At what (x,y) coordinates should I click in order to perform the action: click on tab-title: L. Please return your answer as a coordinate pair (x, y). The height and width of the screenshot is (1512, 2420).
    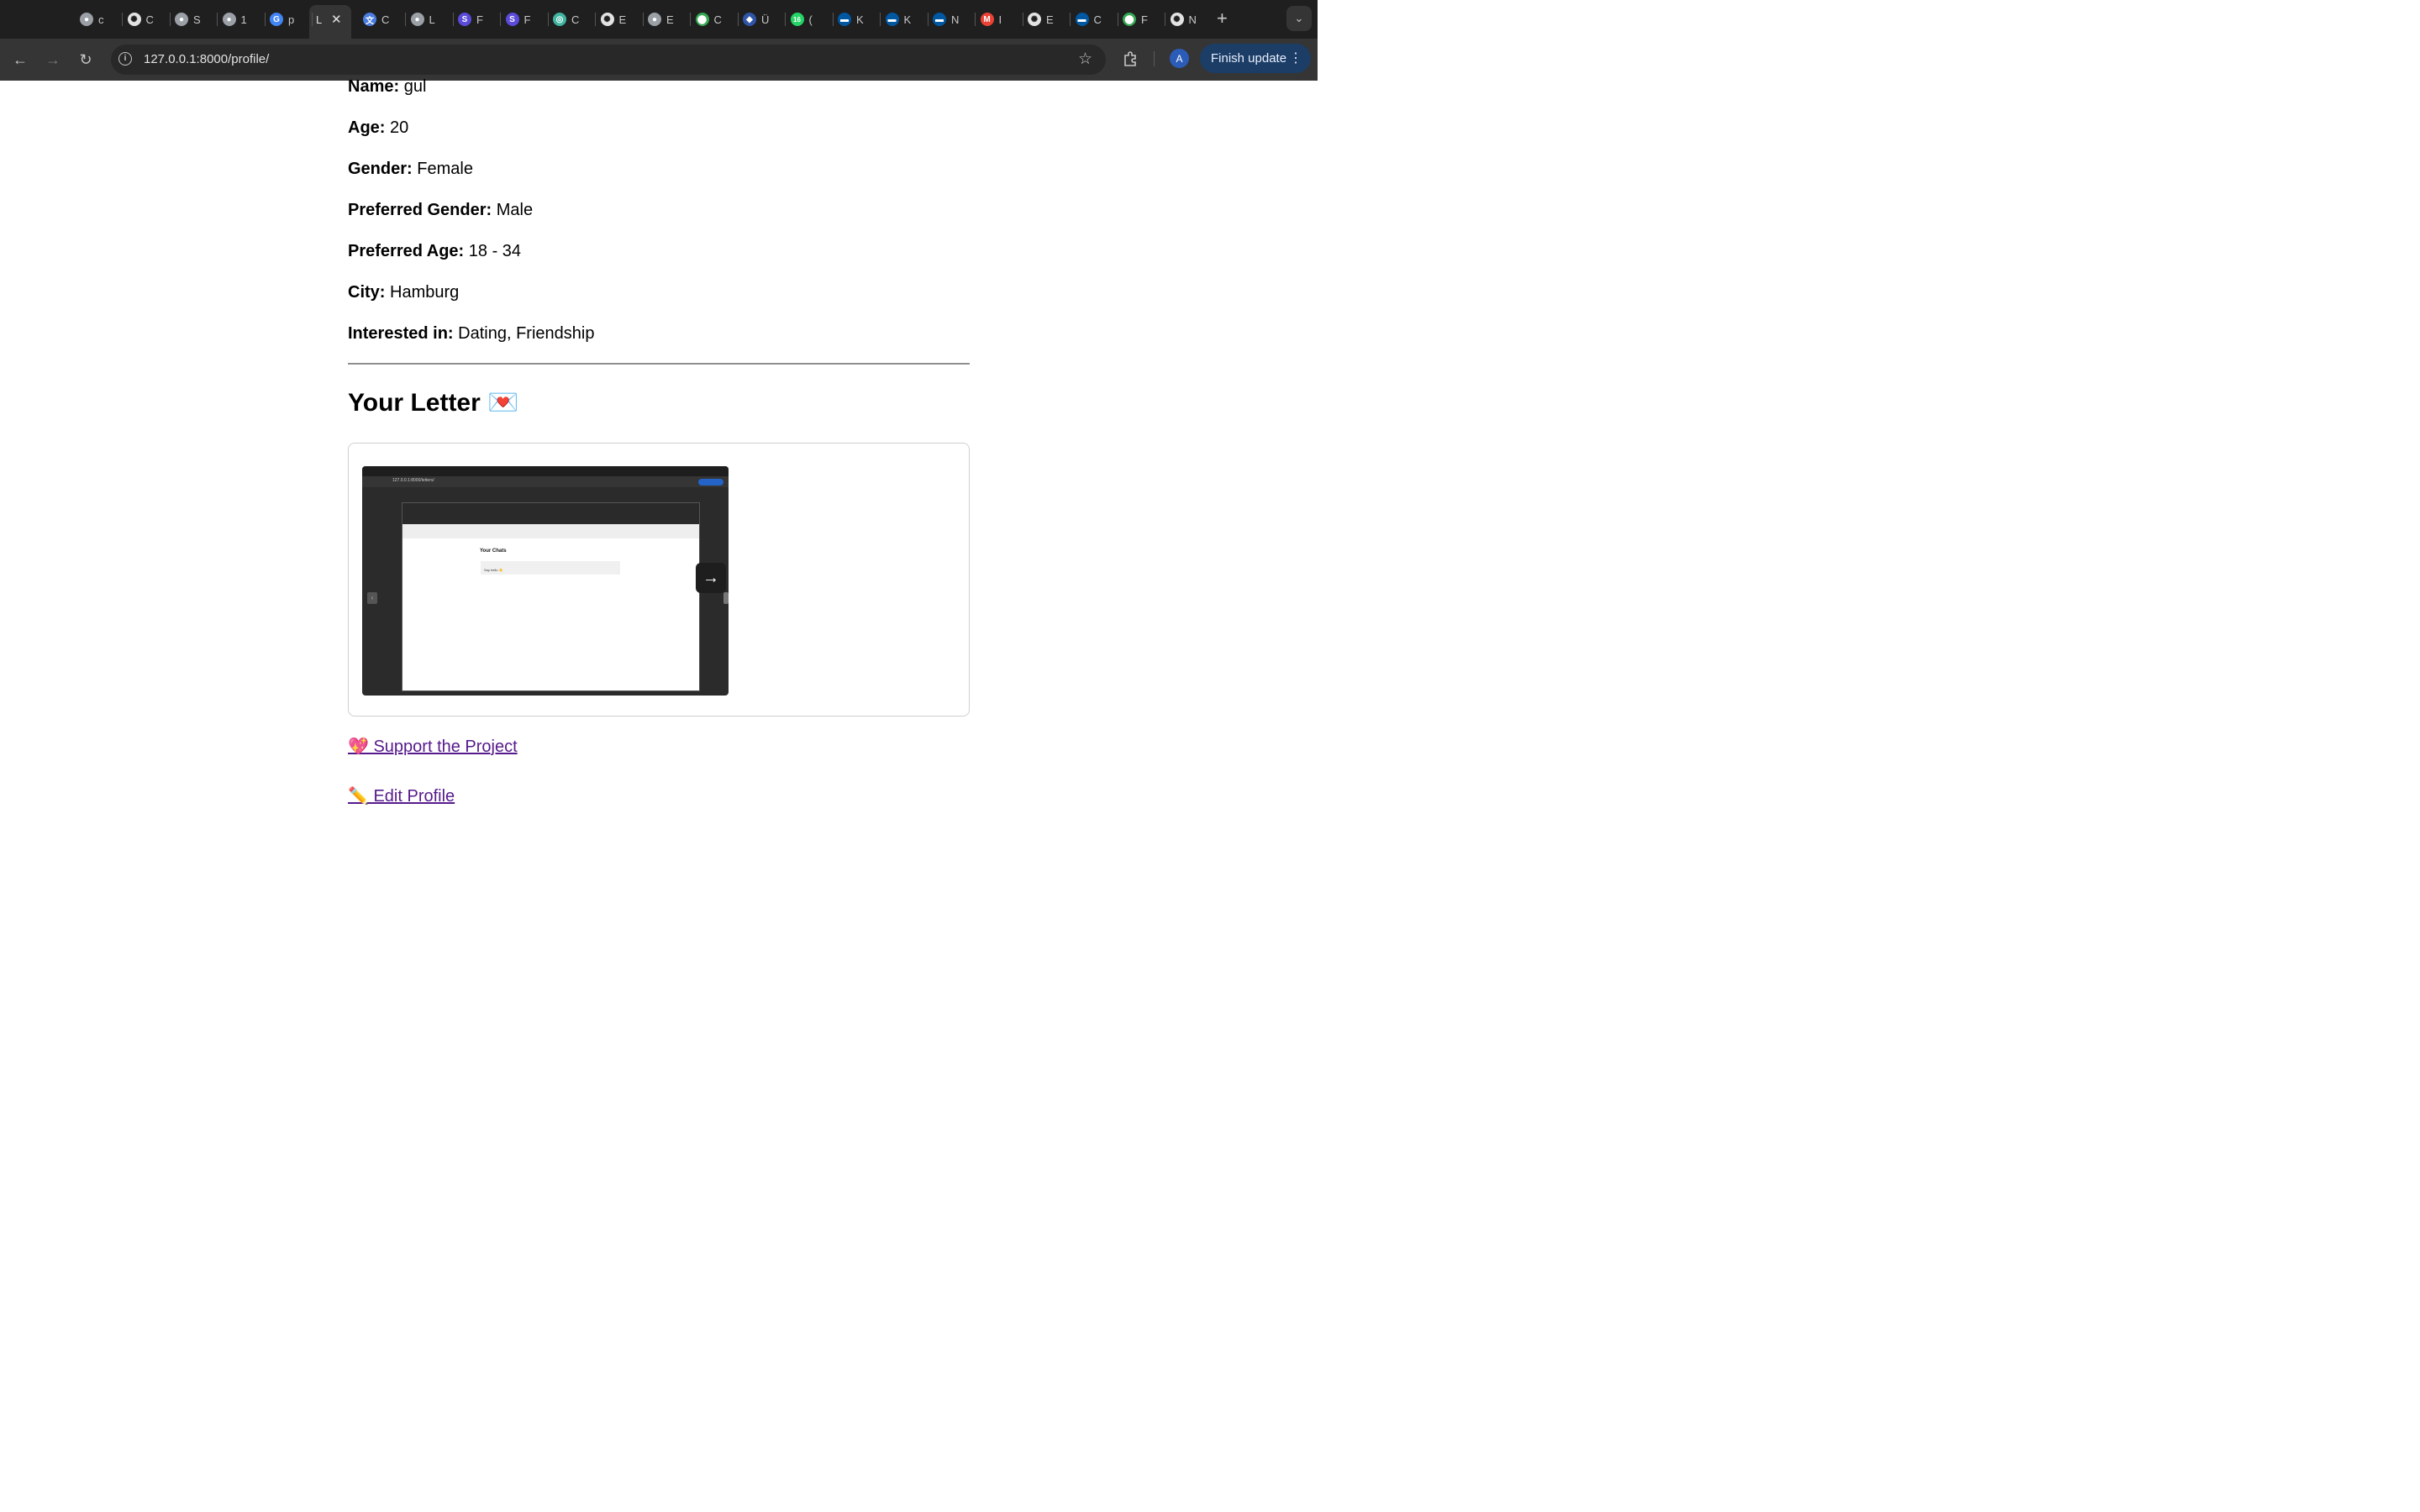
    Looking at the image, I should click on (319, 19).